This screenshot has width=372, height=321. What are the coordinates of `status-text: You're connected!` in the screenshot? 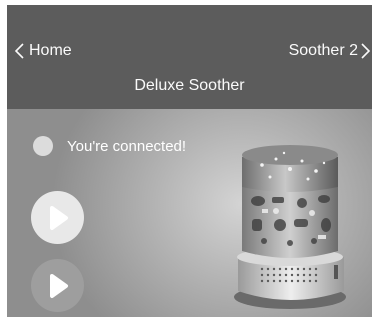 It's located at (127, 146).